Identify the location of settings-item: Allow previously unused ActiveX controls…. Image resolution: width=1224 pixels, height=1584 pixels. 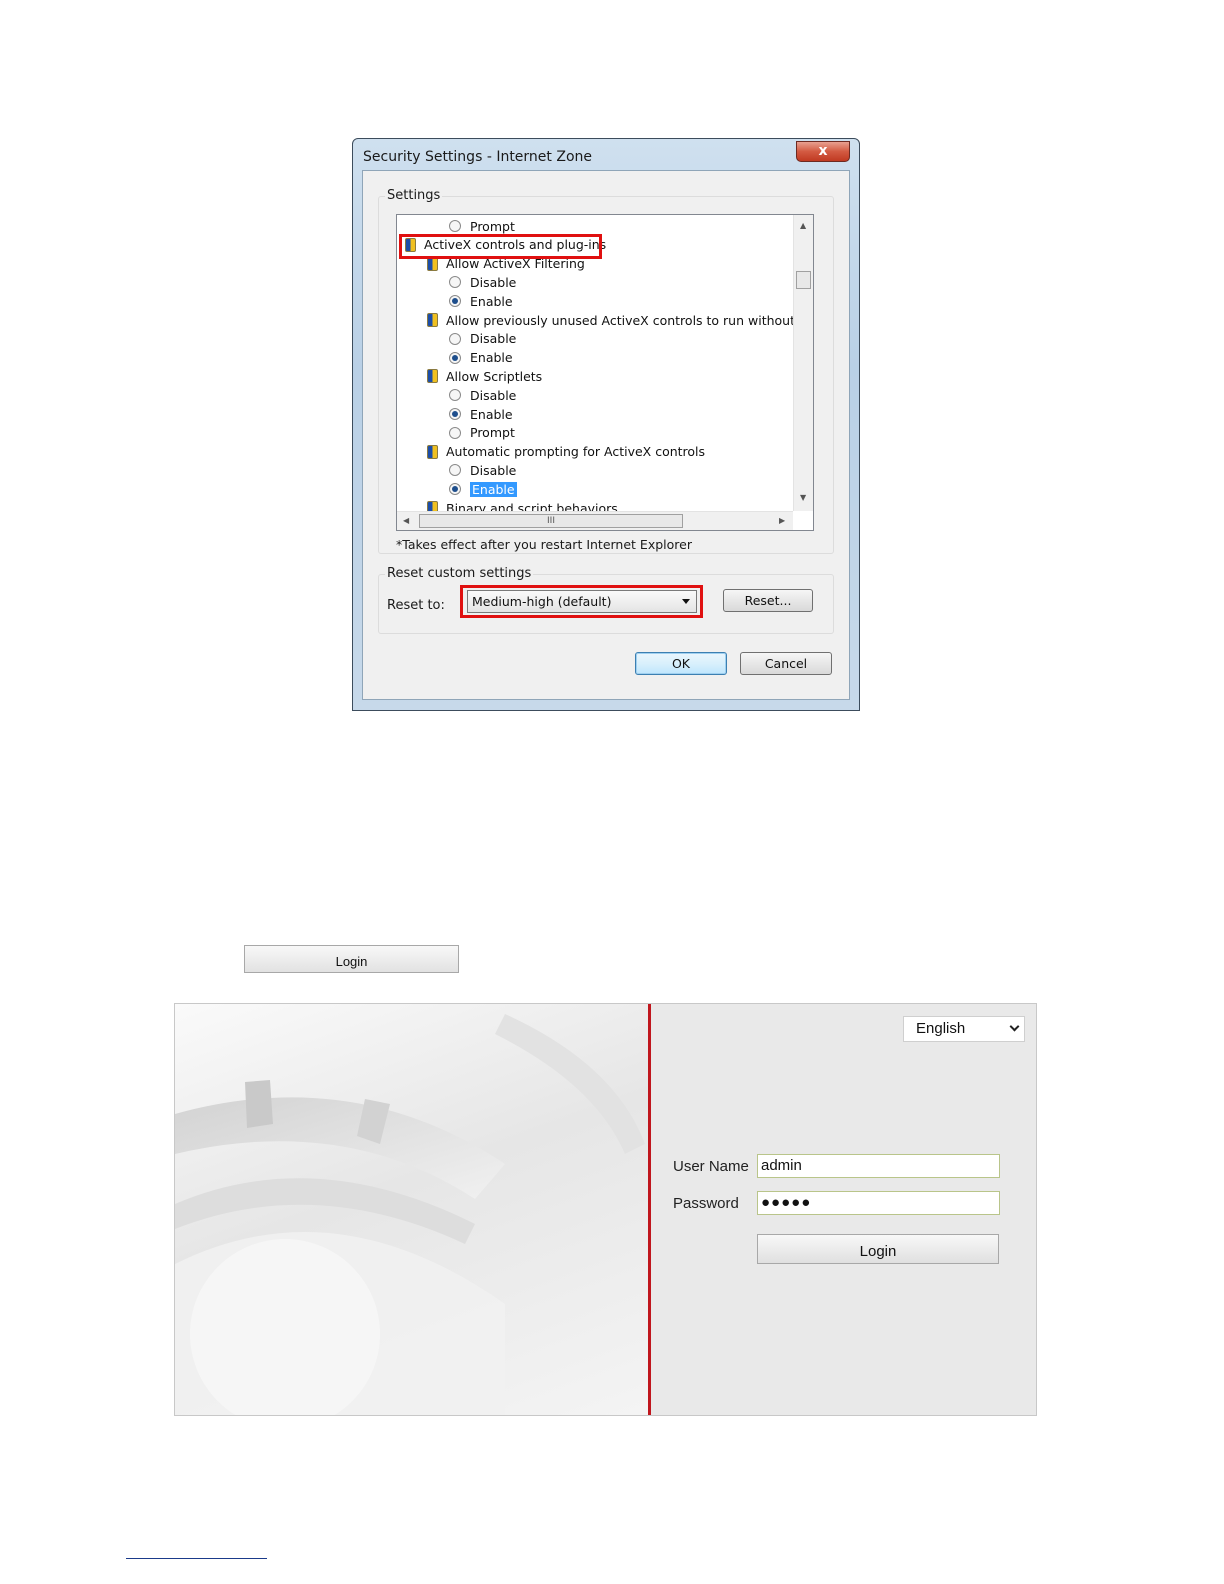
(610, 320).